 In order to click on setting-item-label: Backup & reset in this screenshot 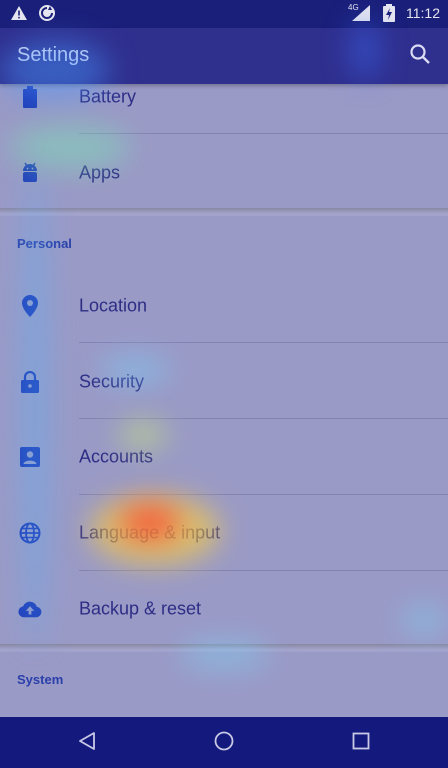, I will do `click(140, 608)`.